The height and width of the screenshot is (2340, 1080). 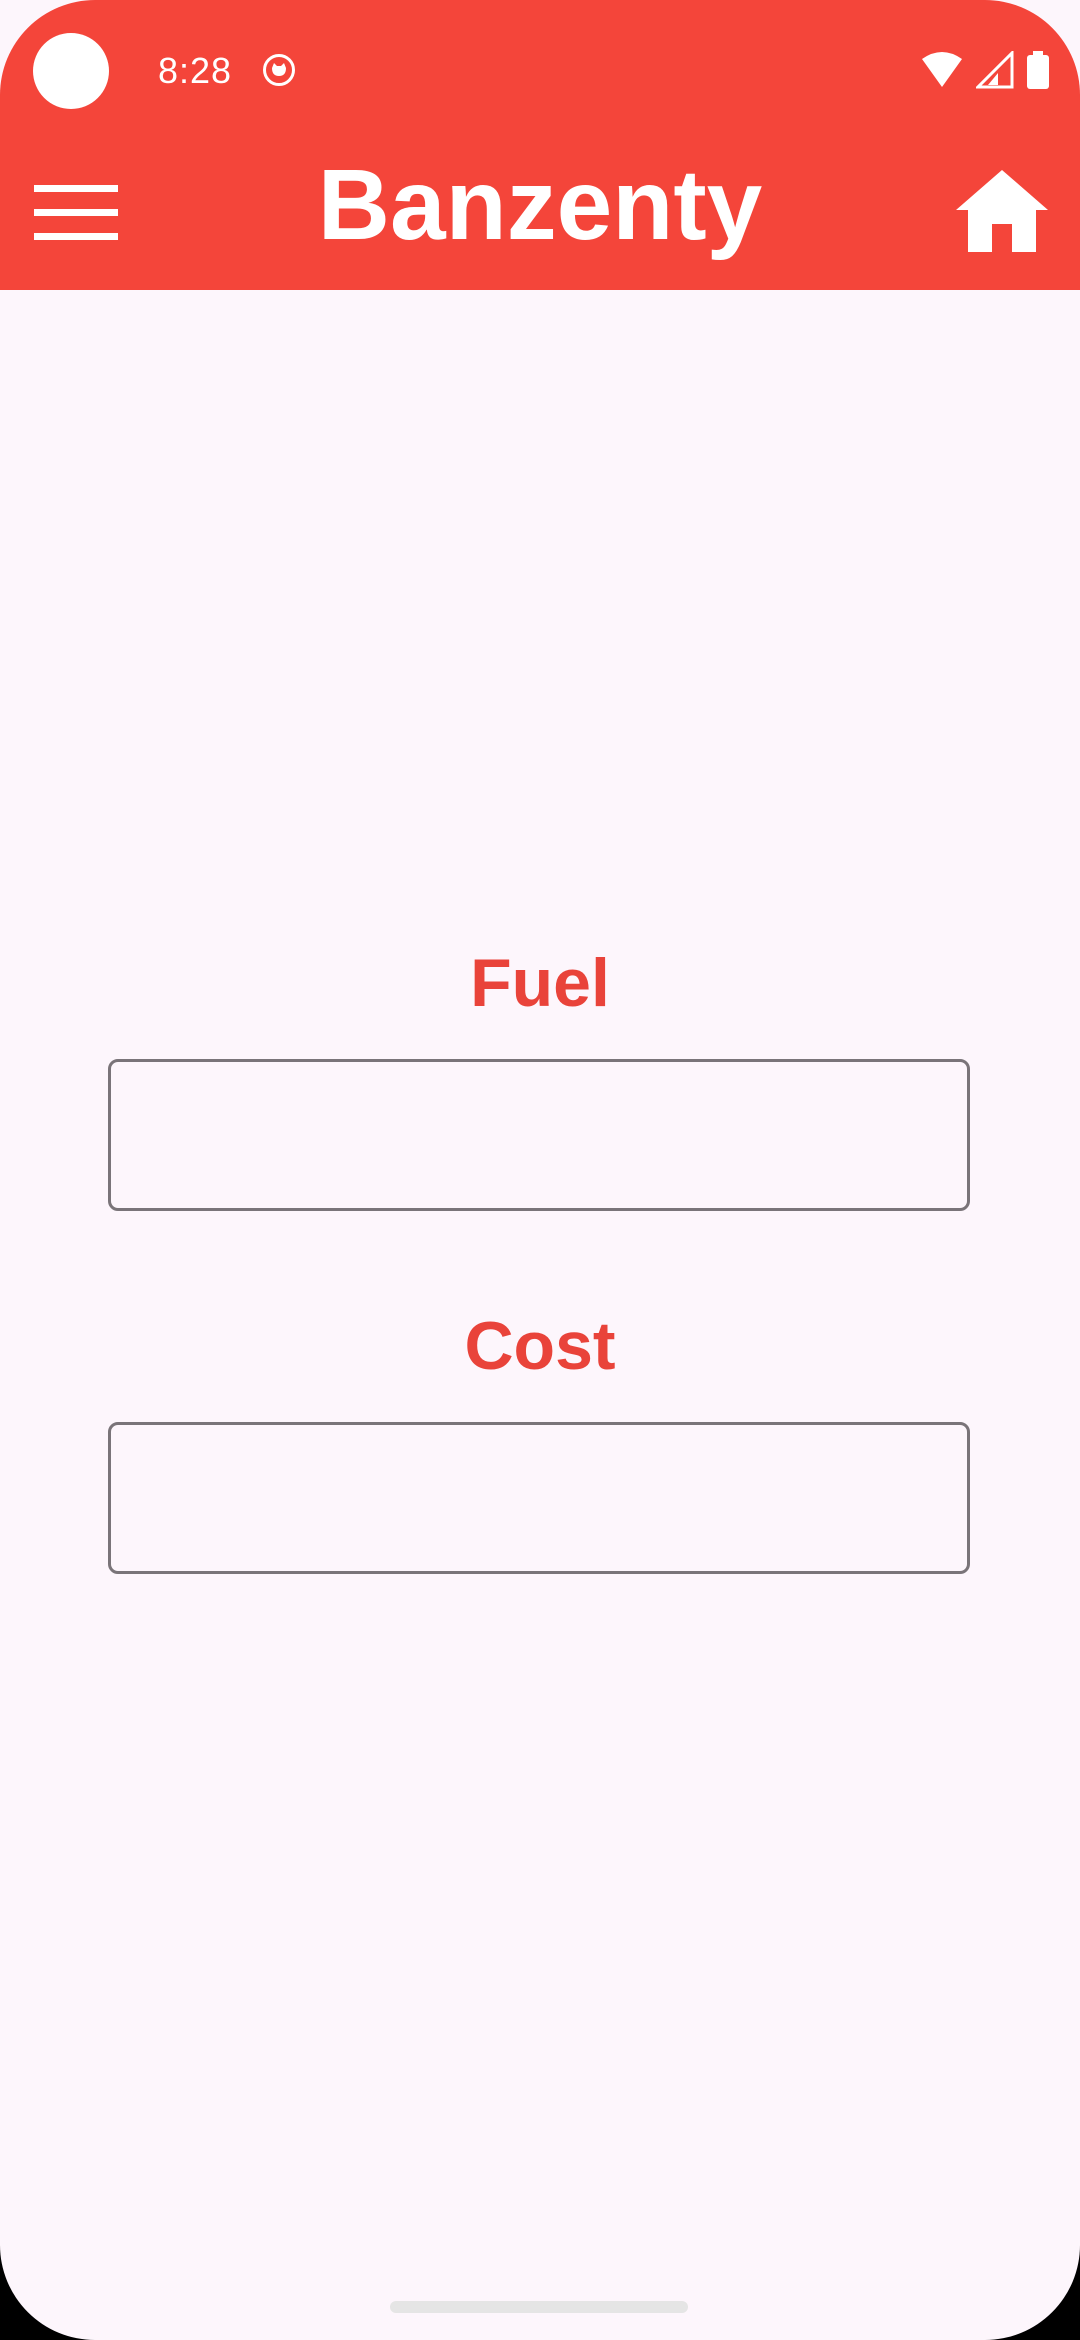 What do you see at coordinates (540, 983) in the screenshot?
I see `fuel-label: Fuel` at bounding box center [540, 983].